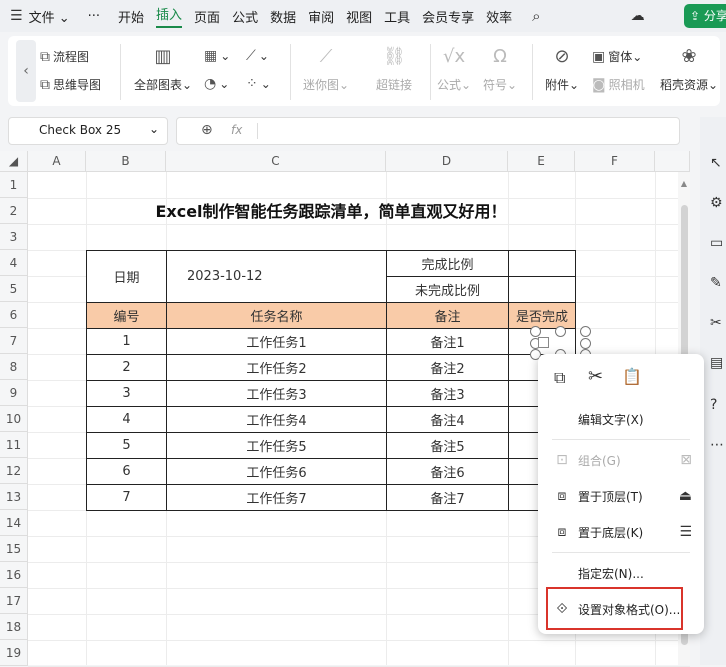 The width and height of the screenshot is (726, 667). What do you see at coordinates (14, 627) in the screenshot?
I see `row-header: 18` at bounding box center [14, 627].